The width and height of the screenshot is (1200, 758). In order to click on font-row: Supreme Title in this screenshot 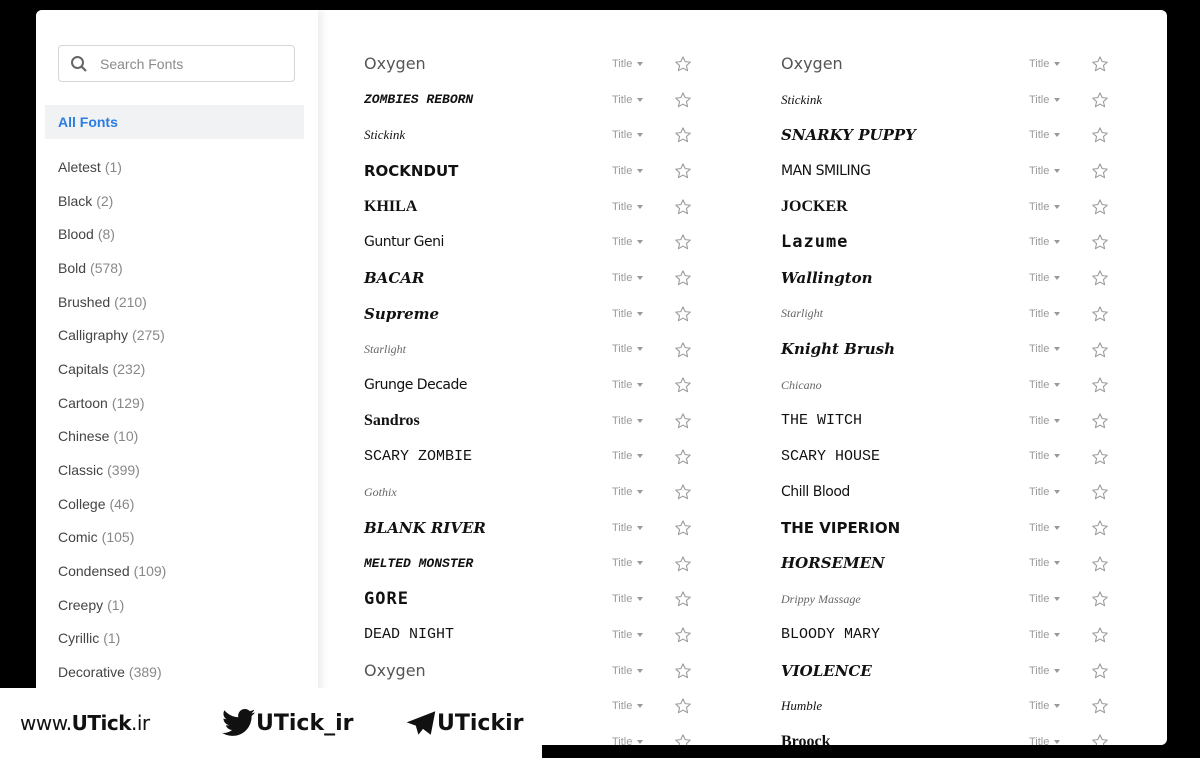, I will do `click(544, 314)`.